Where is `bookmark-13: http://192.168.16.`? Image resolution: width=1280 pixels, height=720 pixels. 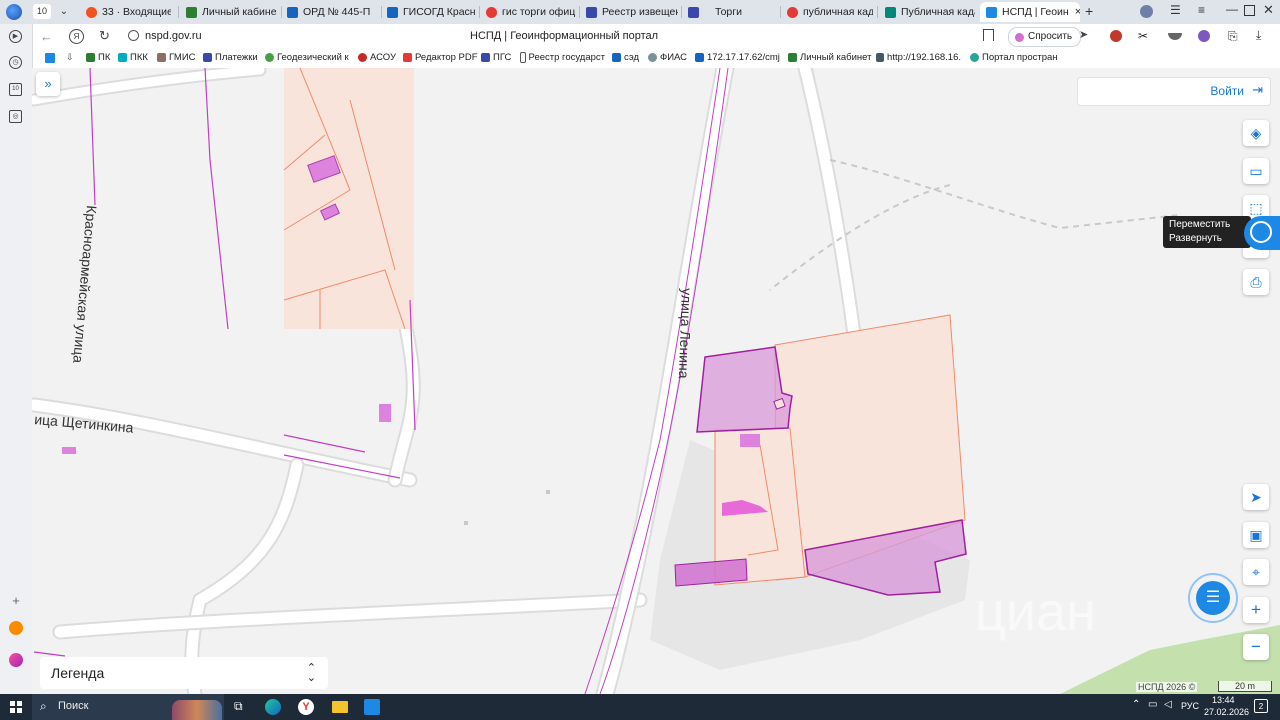 bookmark-13: http://192.168.16. is located at coordinates (918, 57).